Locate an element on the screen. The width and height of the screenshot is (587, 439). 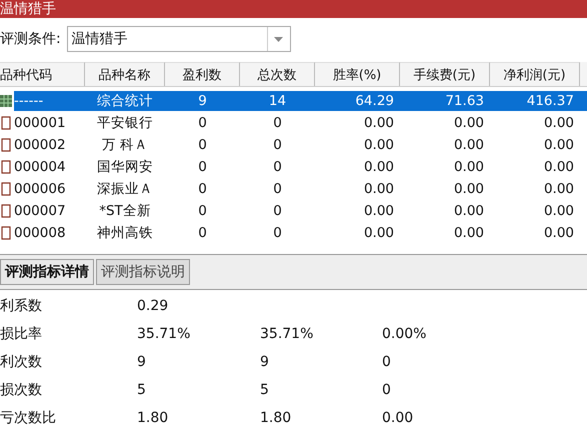
column-header: 净利润(元) is located at coordinates (535, 74).